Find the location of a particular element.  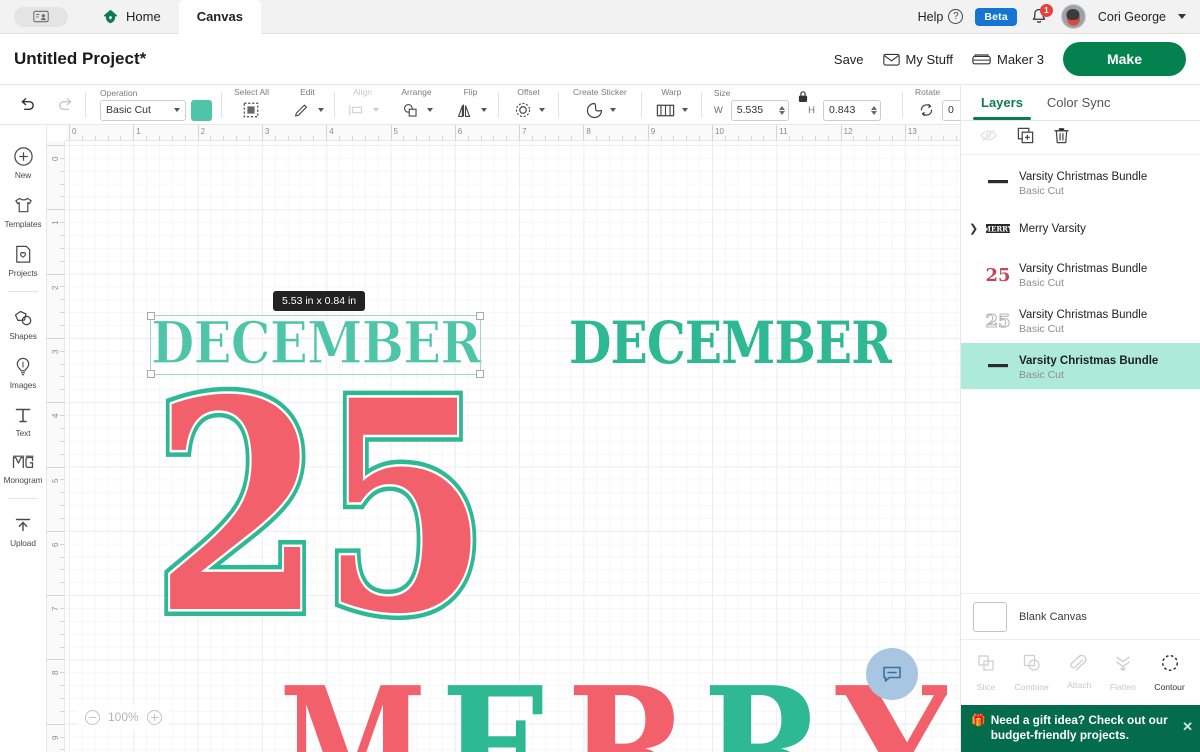

layer-row: ❯MERRY Merry Varsity is located at coordinates (1080, 228).